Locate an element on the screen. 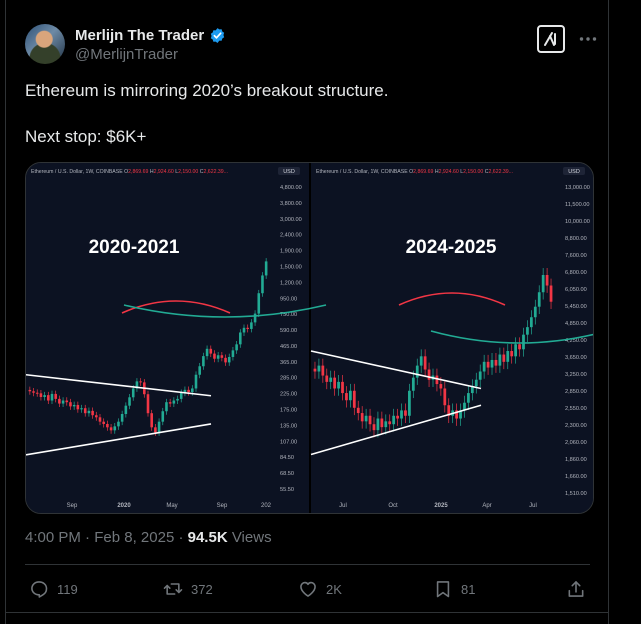 The image size is (641, 624). y-tick-label: 285.00 is located at coordinates (288, 379).